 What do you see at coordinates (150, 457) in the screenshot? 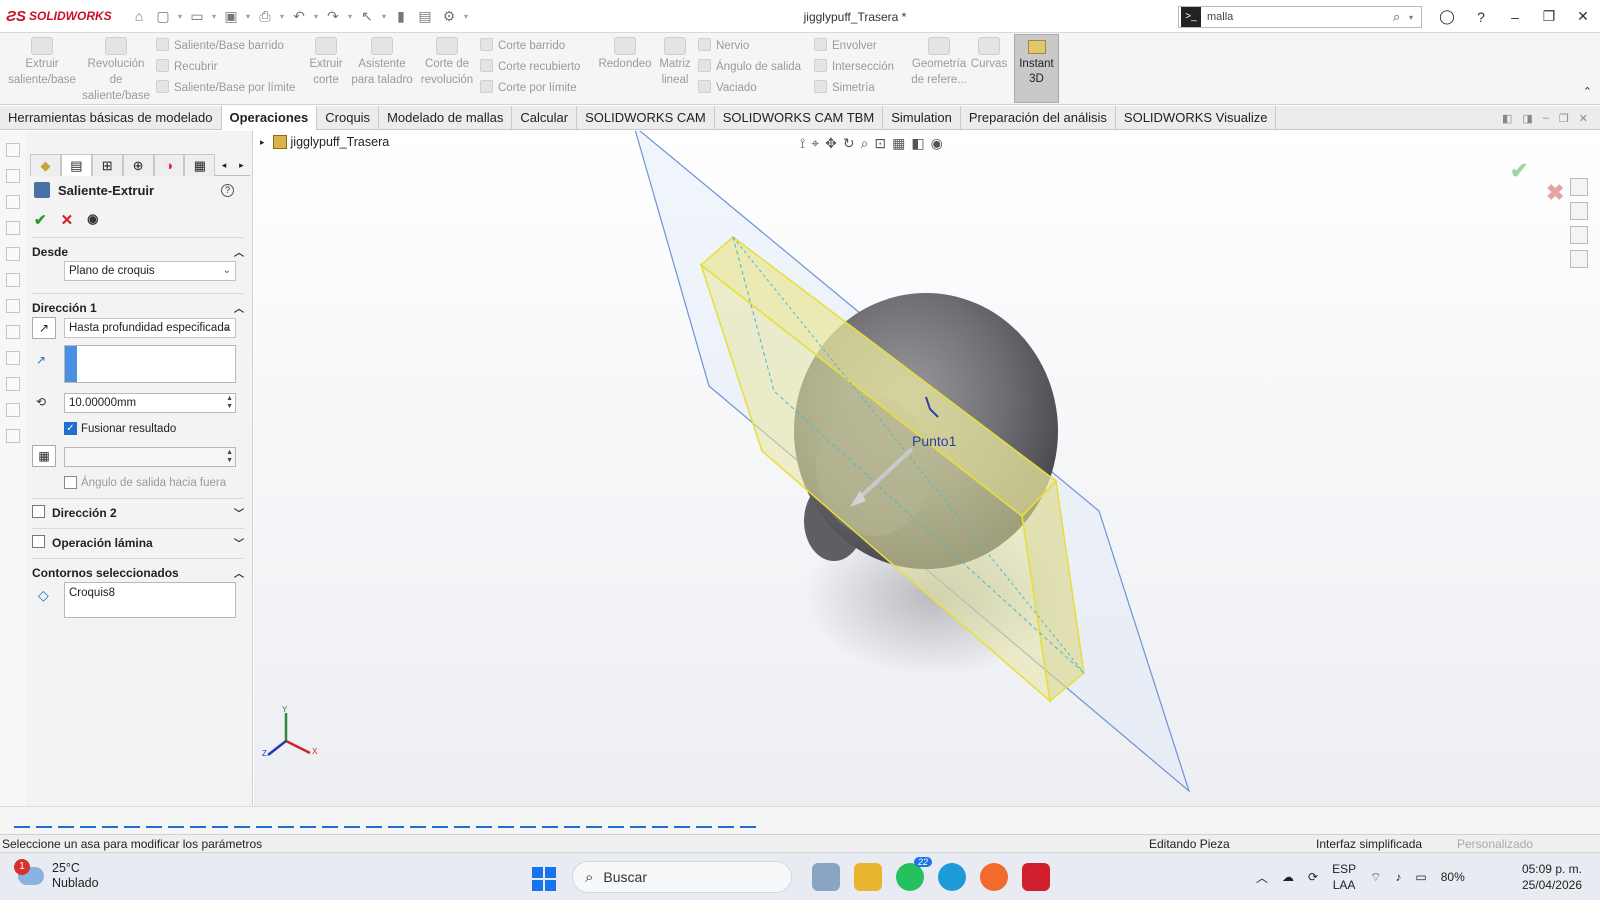
I see `draft-angle-input: ▲ ▼` at bounding box center [150, 457].